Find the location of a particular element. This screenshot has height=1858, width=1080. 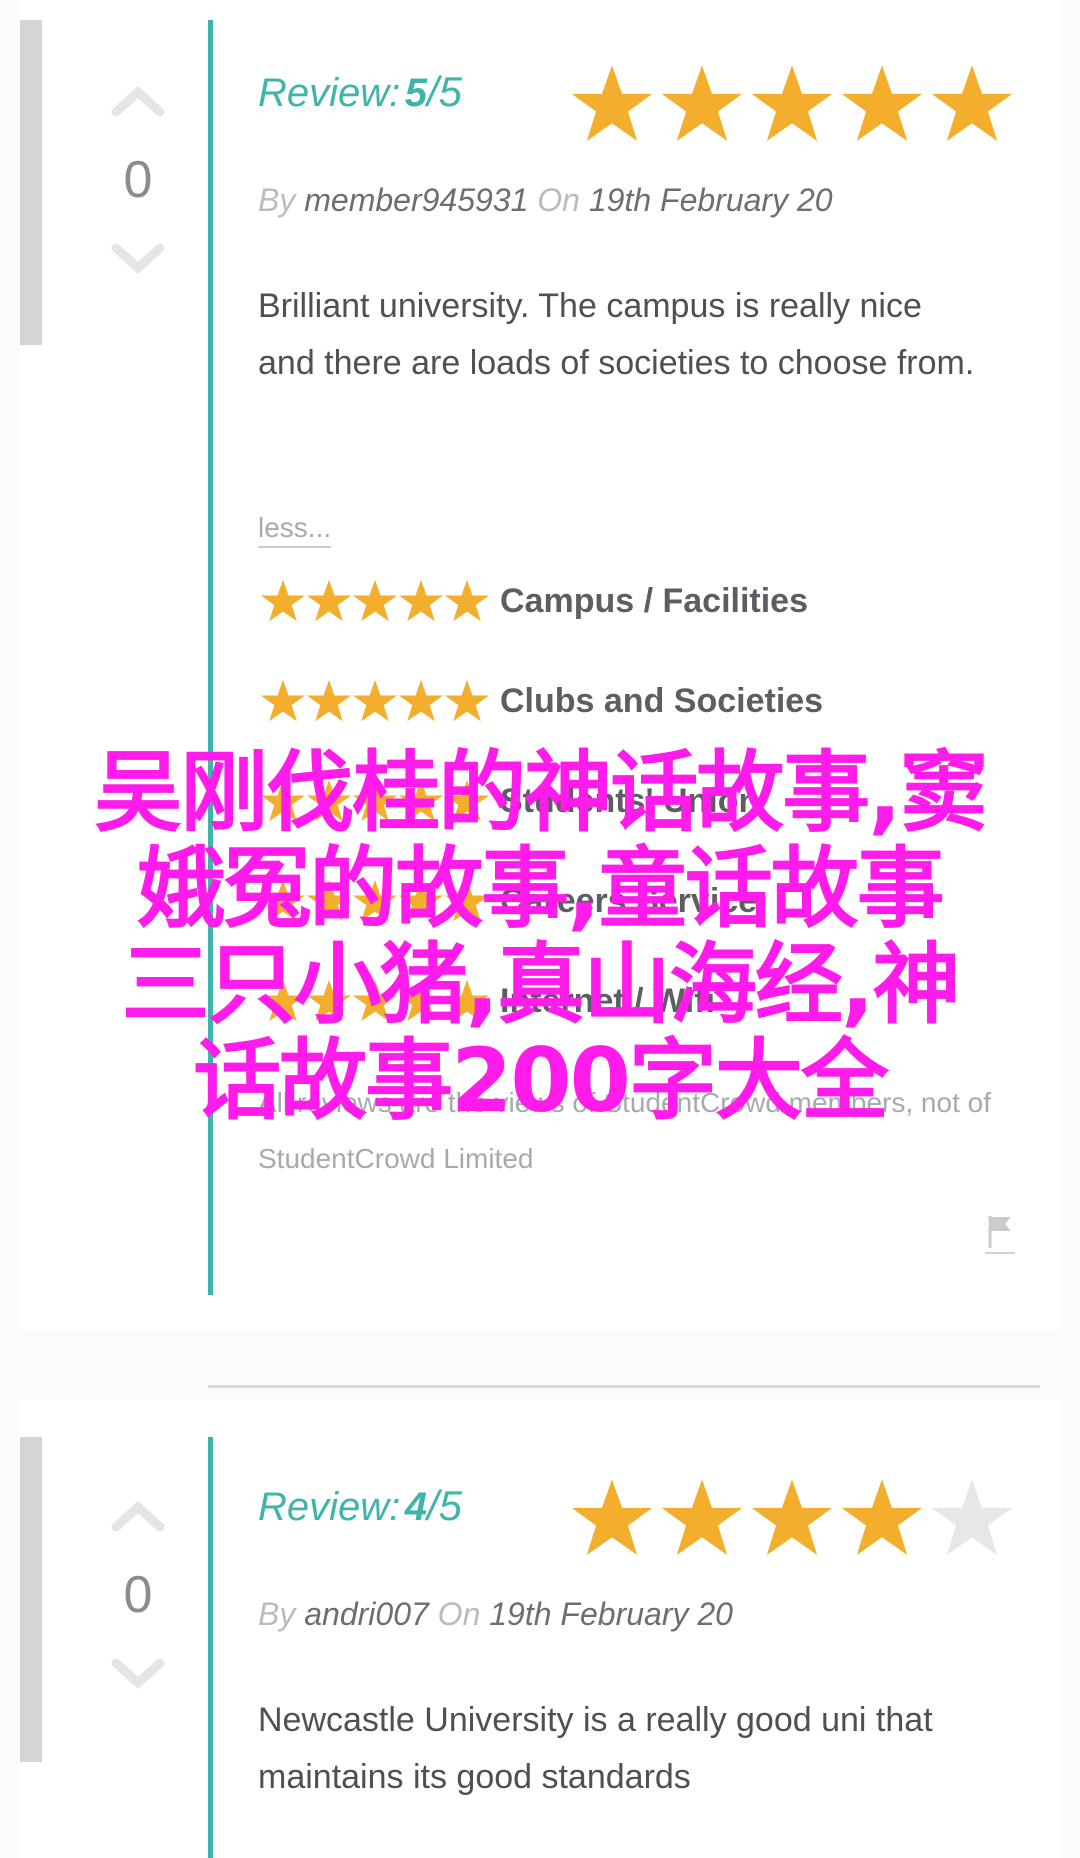

overlay-line: 话故事200字大全 is located at coordinates (541, 1080).